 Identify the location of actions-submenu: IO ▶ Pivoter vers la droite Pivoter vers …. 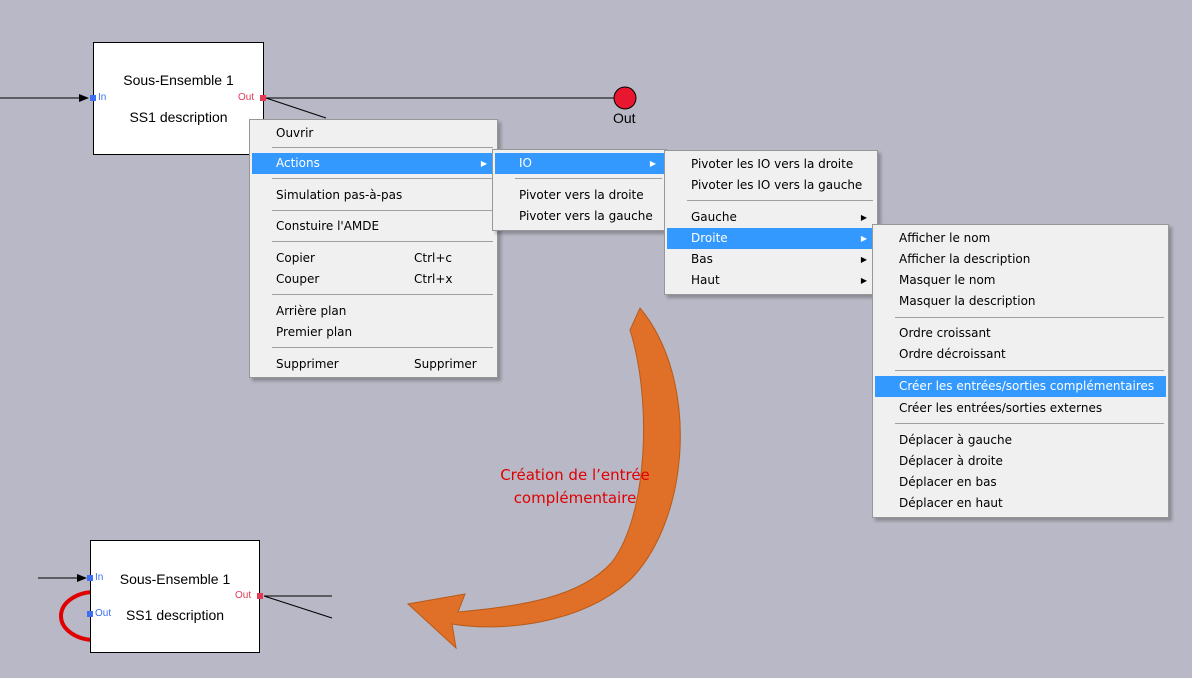
(579, 190).